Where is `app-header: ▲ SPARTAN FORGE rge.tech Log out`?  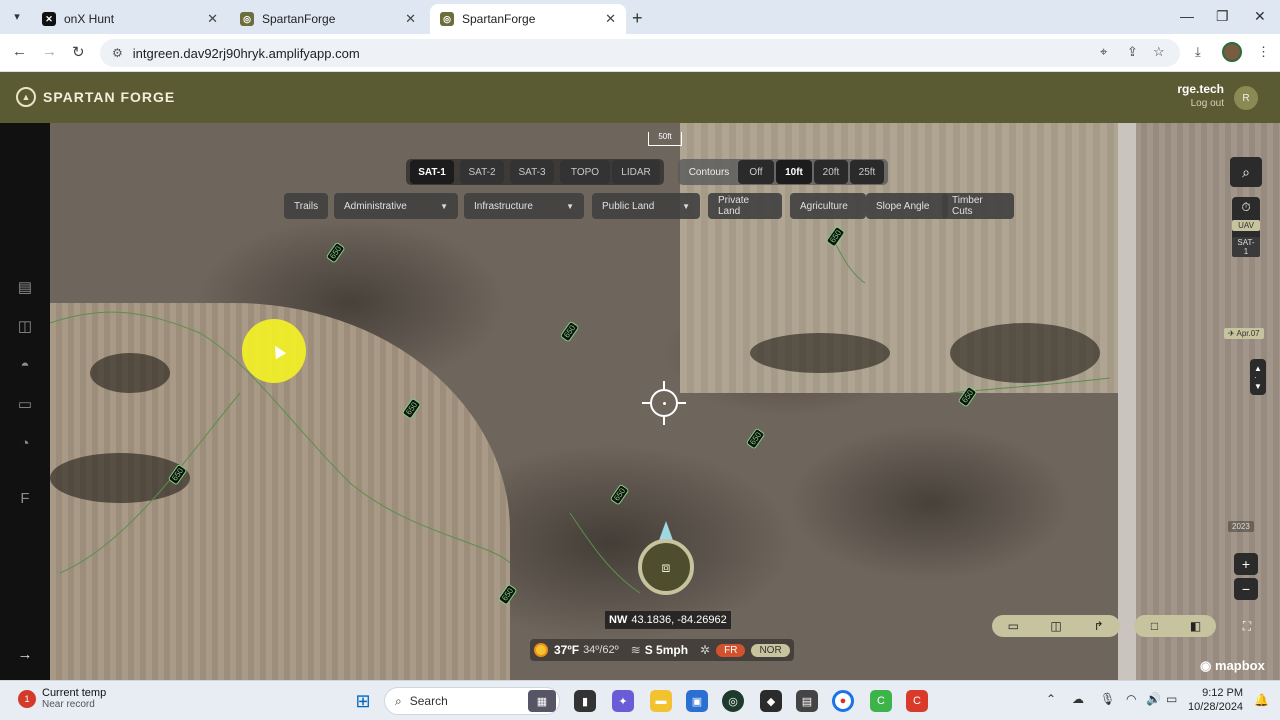 app-header: ▲ SPARTAN FORGE rge.tech Log out is located at coordinates (640, 97).